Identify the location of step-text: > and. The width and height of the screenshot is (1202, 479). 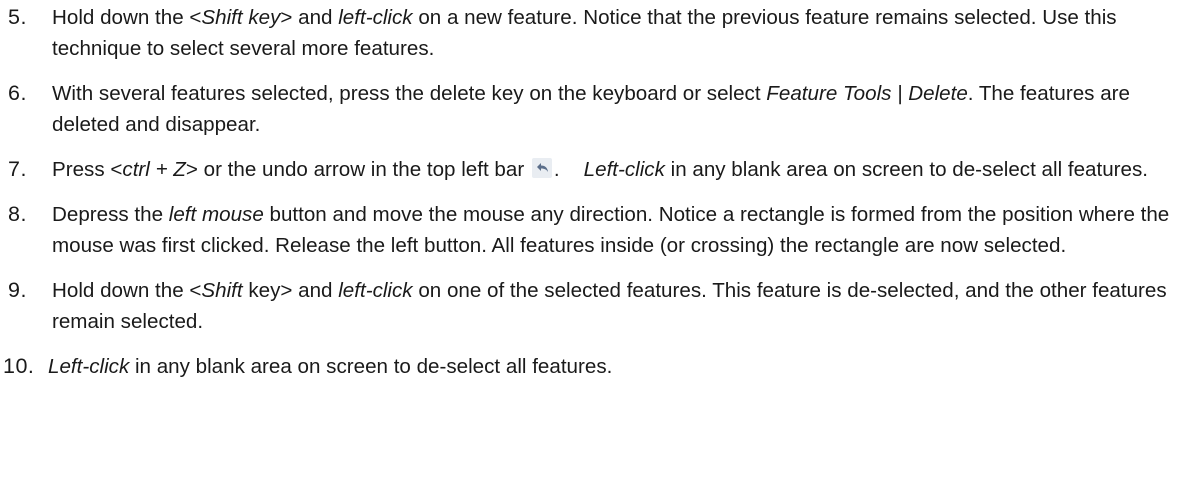
(309, 17).